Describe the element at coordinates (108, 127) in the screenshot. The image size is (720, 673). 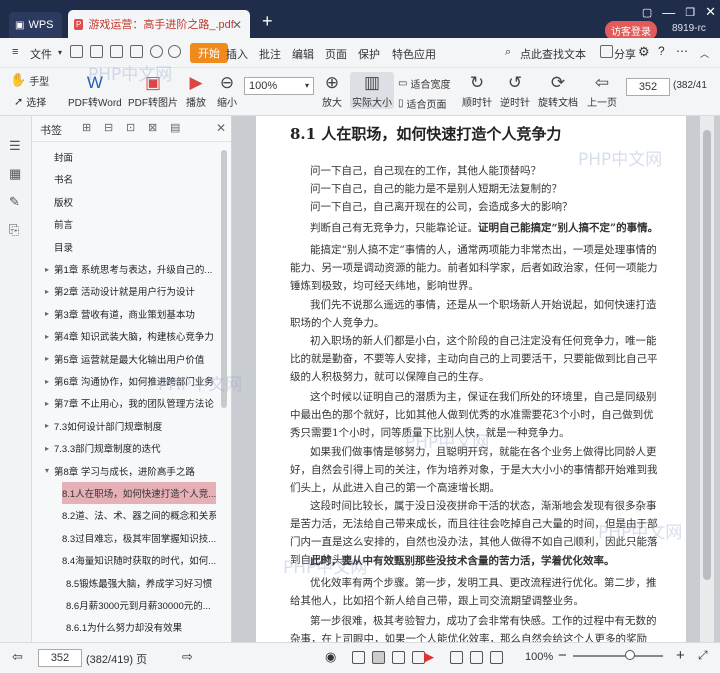
I see `delete-bookmark-icon: ⊟` at that location.